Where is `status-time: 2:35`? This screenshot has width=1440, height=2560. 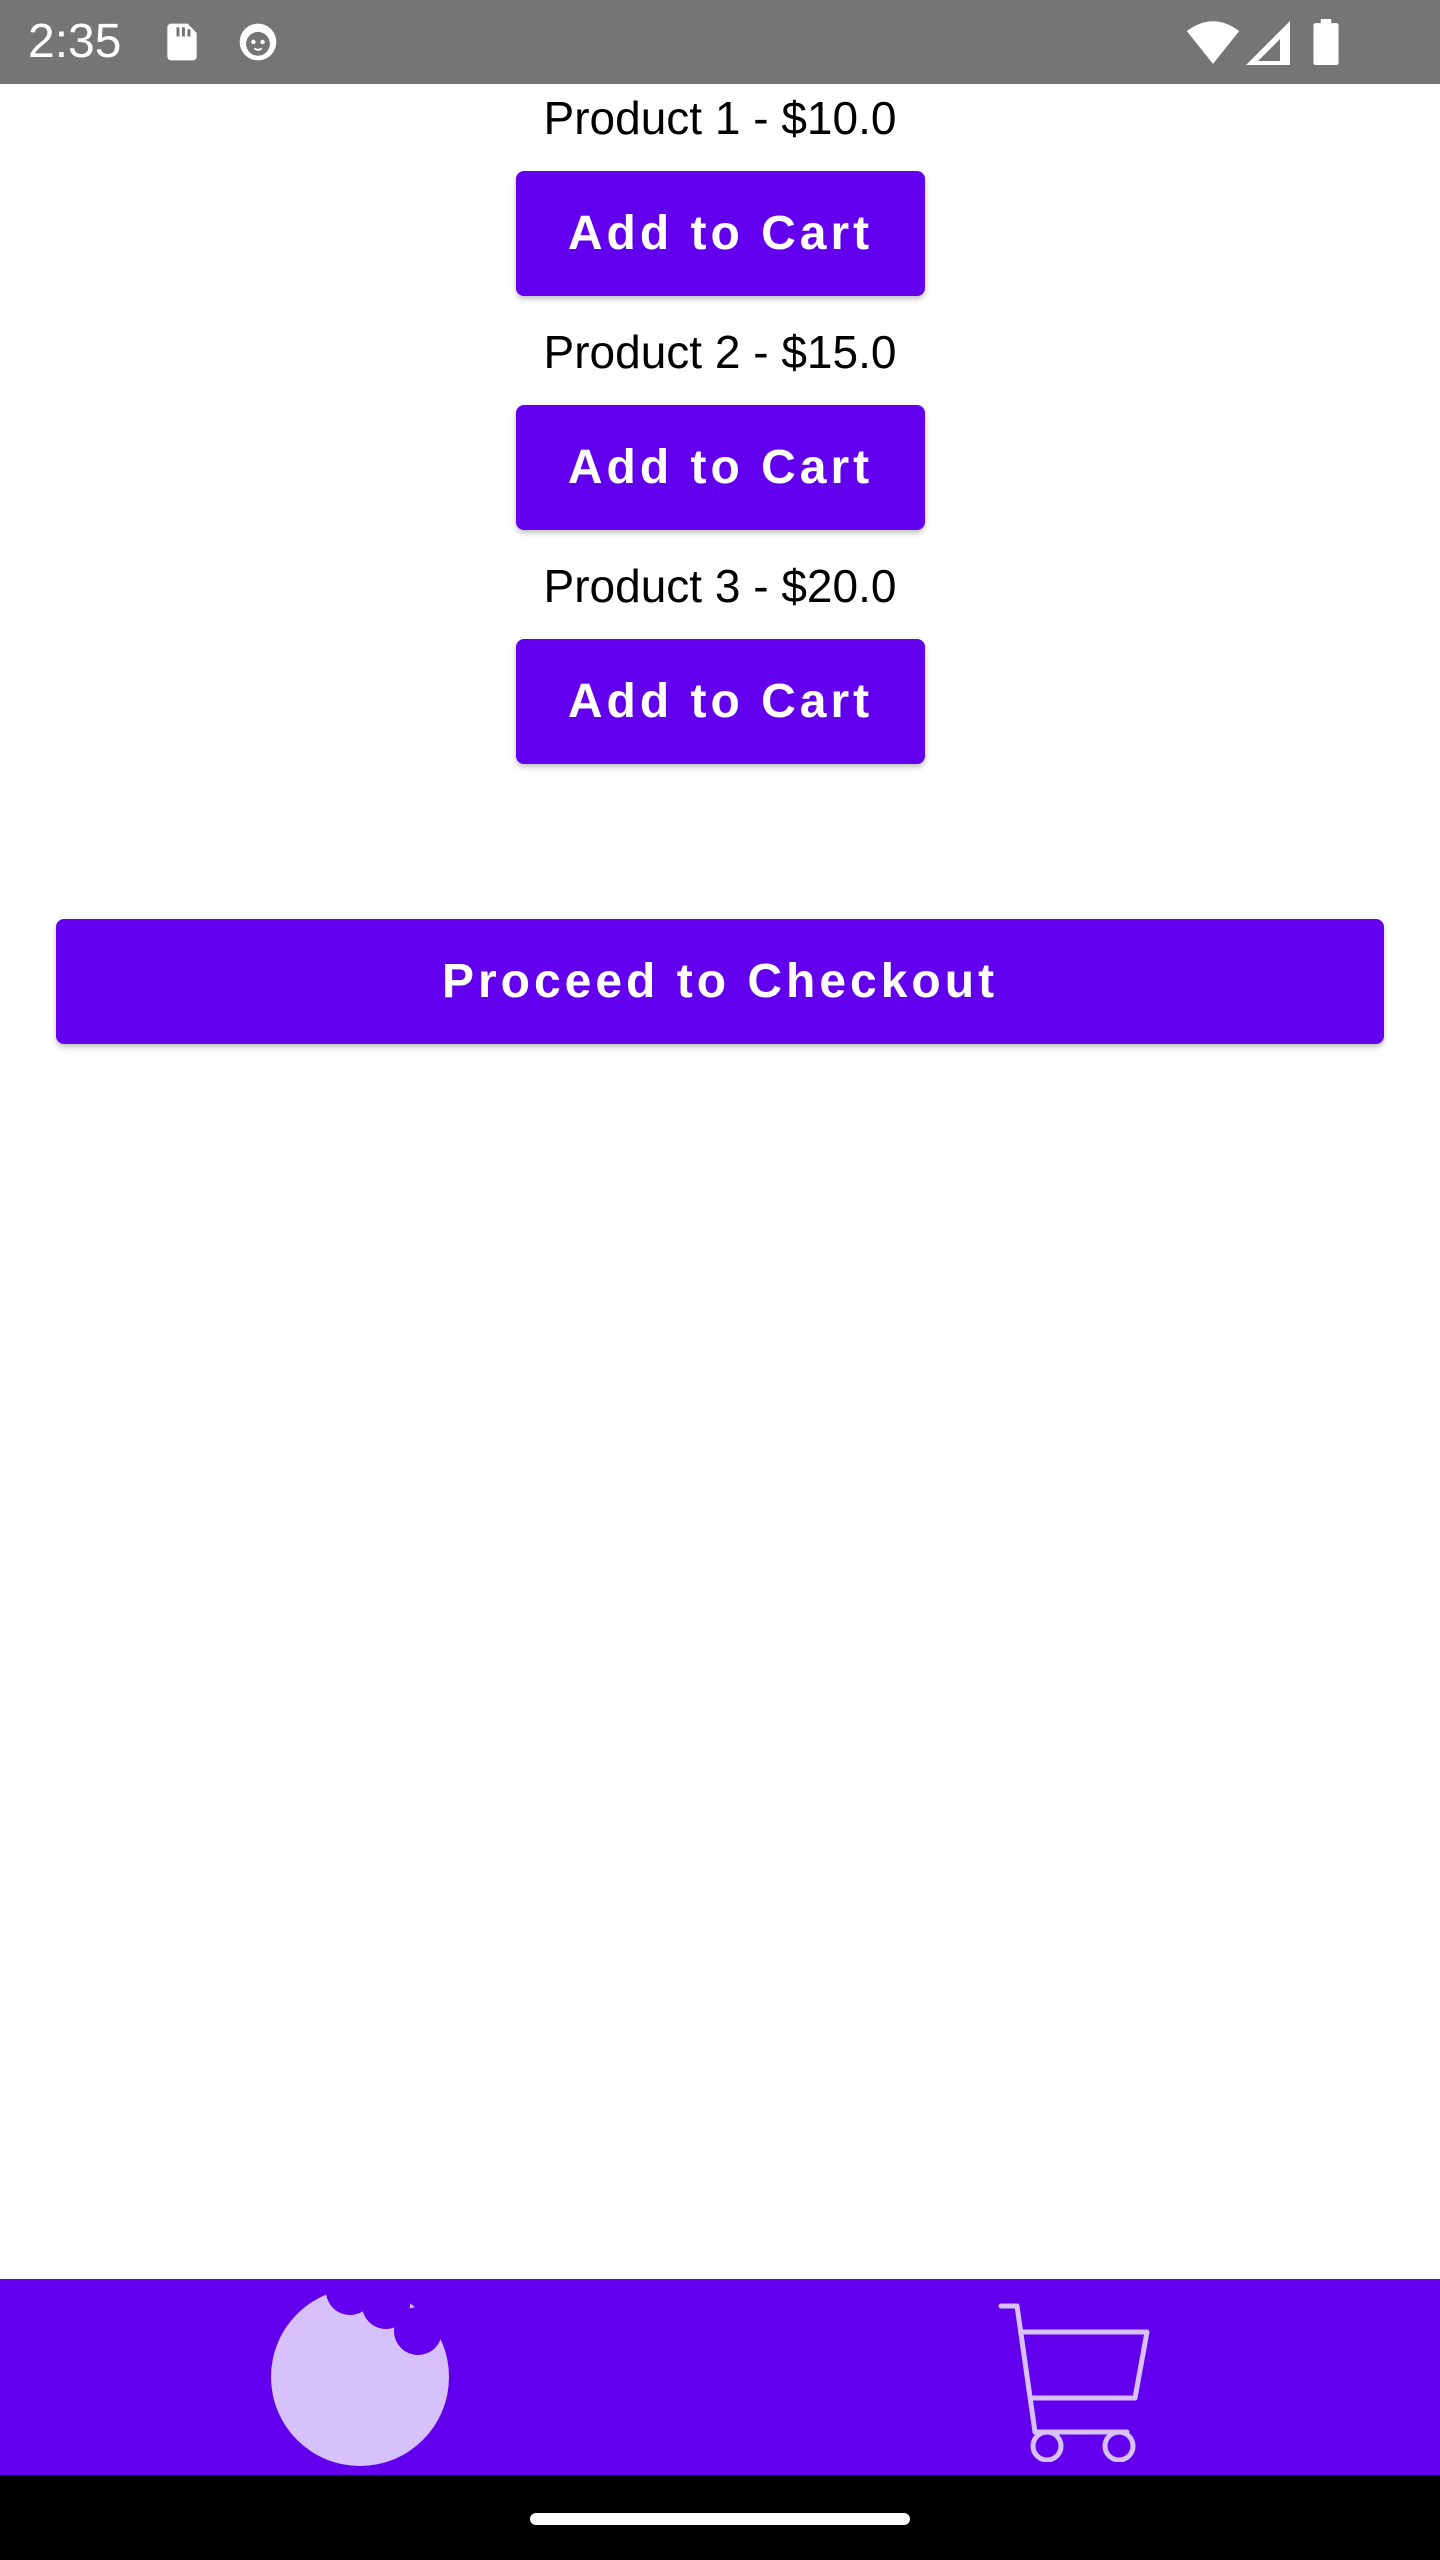 status-time: 2:35 is located at coordinates (75, 41).